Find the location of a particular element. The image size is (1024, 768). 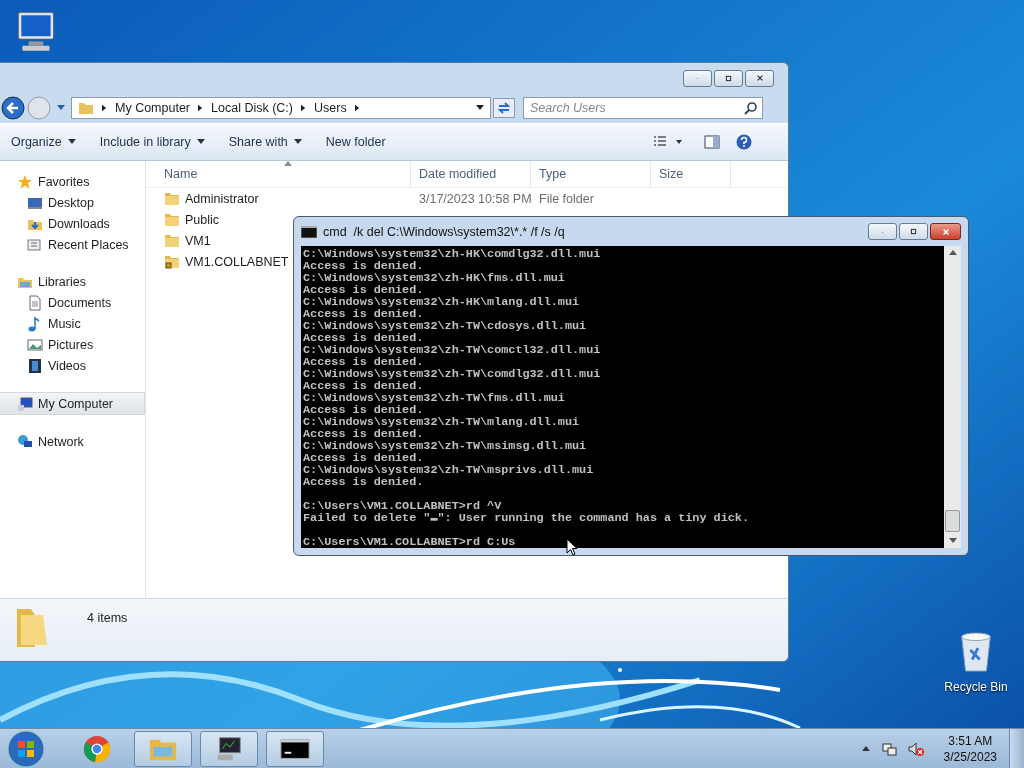

console-line: C:\Windows\system32\zh-HK\comdlg32.dll.mui is located at coordinates (452, 254).